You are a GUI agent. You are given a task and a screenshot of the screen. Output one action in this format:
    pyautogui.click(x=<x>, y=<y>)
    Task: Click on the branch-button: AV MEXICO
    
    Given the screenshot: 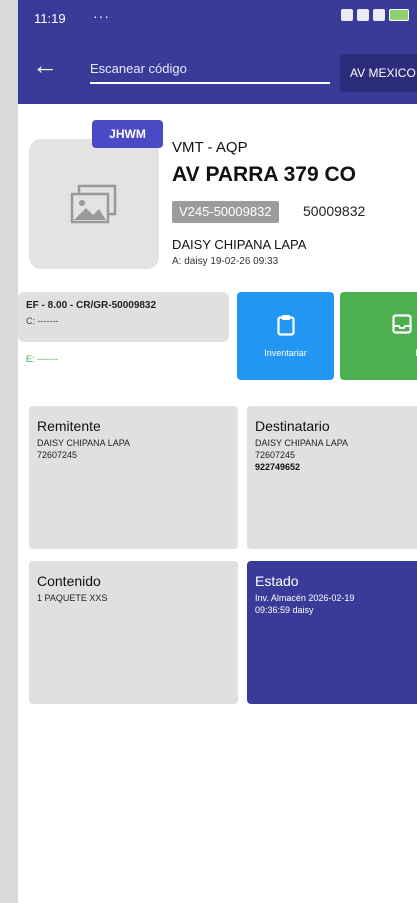 What is the action you would take?
    pyautogui.click(x=378, y=73)
    